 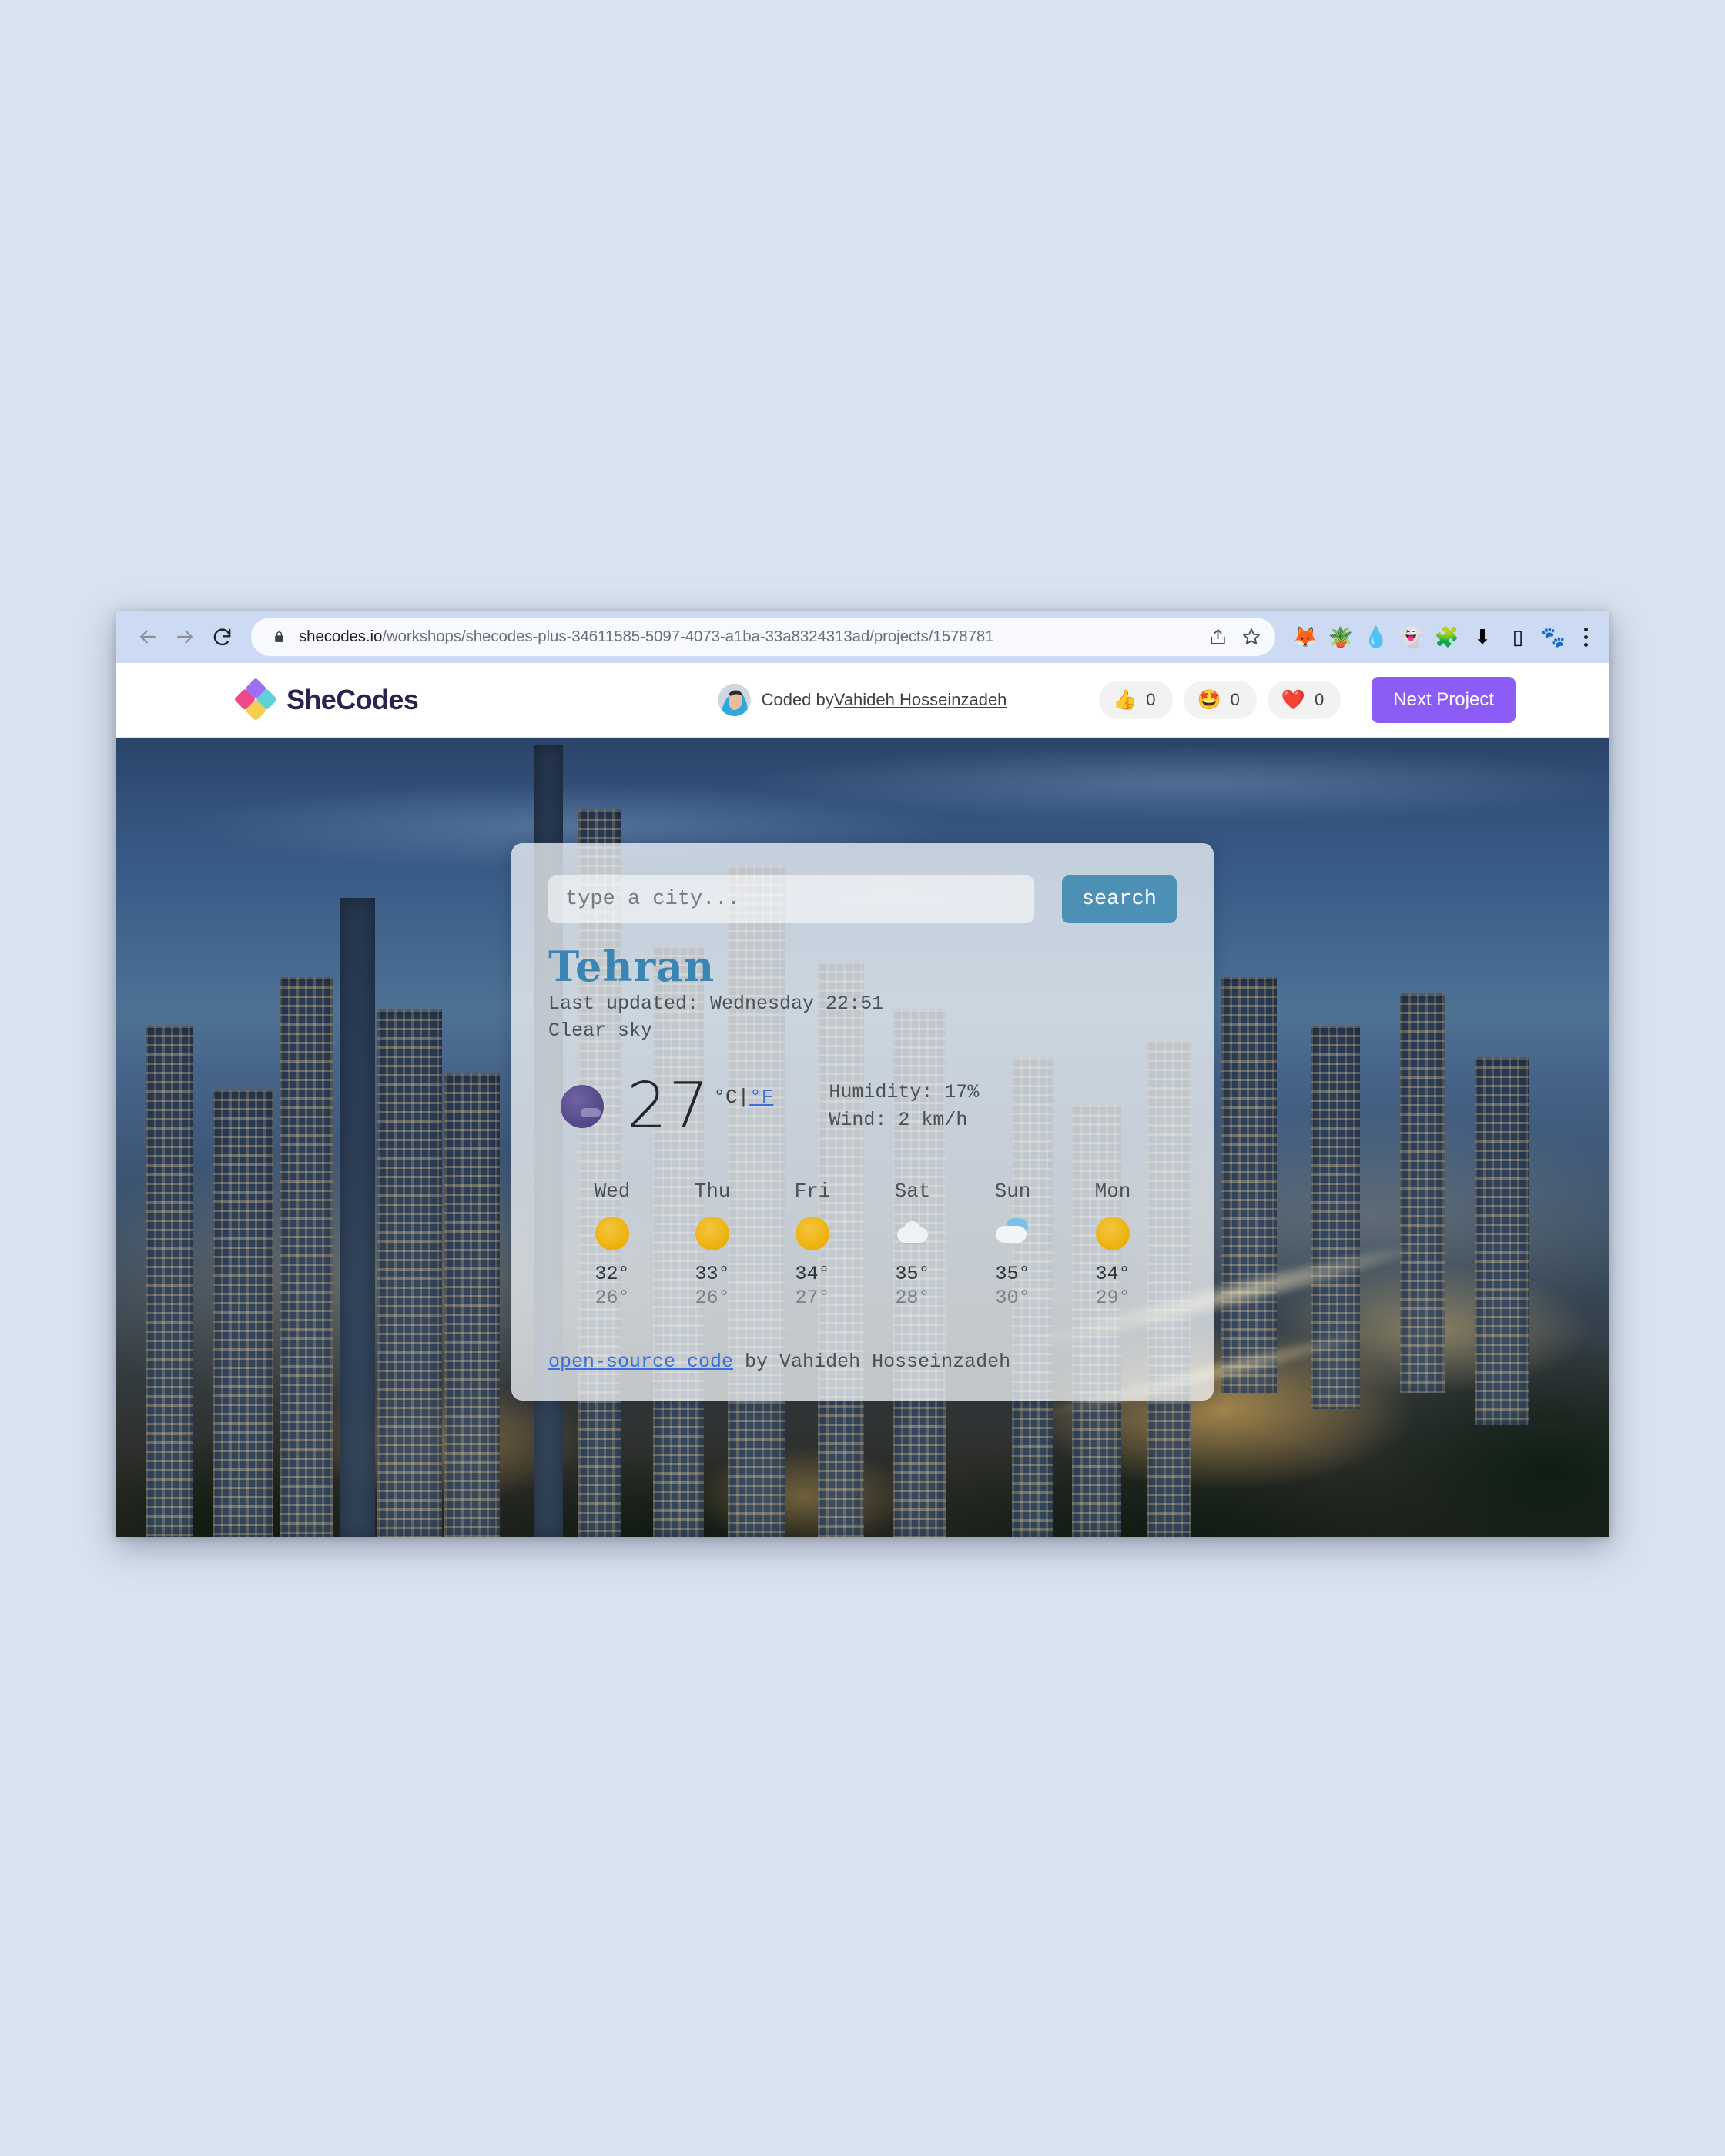 I want to click on extensions-strip: 🦊 🪴 💧 👻 🧩 ⬇ ▯ 🐾, so click(x=1437, y=636).